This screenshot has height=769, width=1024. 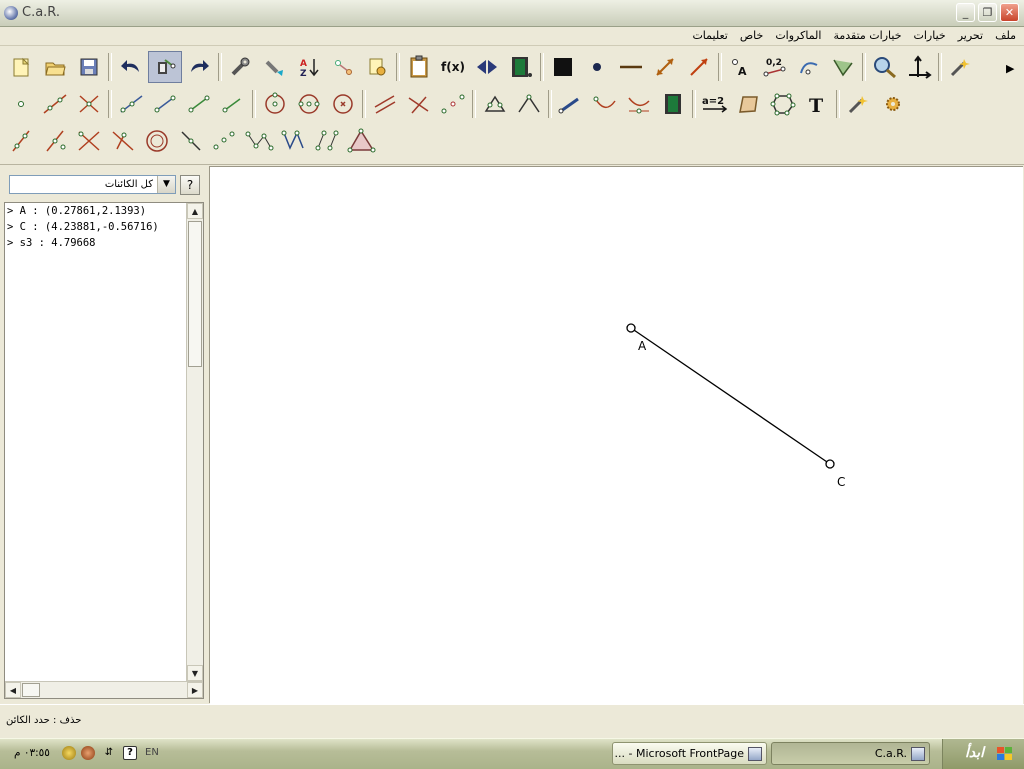 I want to click on point-pairs-icon, so click(x=327, y=141).